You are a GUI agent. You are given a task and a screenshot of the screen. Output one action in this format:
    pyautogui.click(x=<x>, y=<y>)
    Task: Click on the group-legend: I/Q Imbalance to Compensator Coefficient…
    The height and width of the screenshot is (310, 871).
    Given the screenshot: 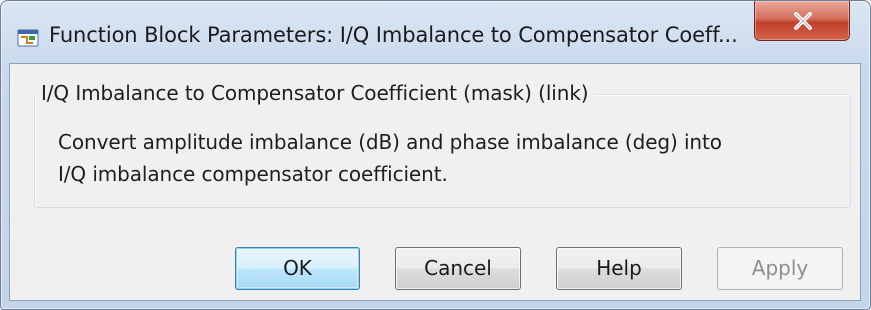 What is the action you would take?
    pyautogui.click(x=315, y=93)
    